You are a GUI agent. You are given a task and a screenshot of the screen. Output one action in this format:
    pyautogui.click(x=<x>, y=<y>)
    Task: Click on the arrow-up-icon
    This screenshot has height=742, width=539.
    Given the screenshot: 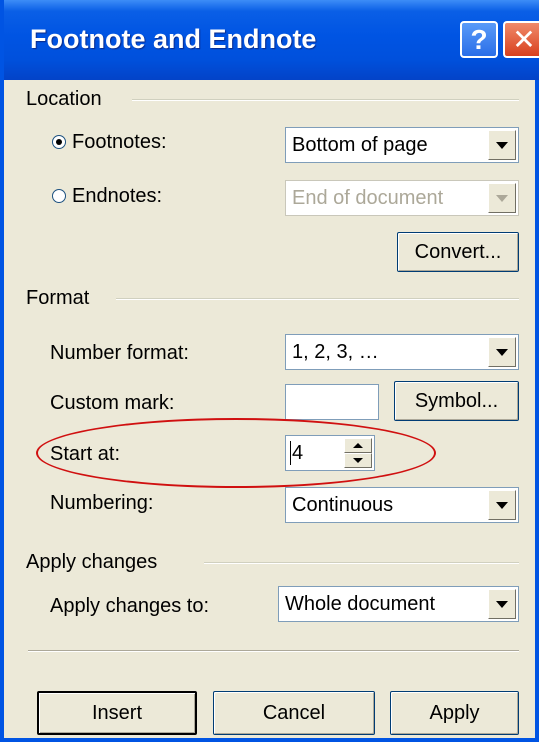 What is the action you would take?
    pyautogui.click(x=358, y=445)
    